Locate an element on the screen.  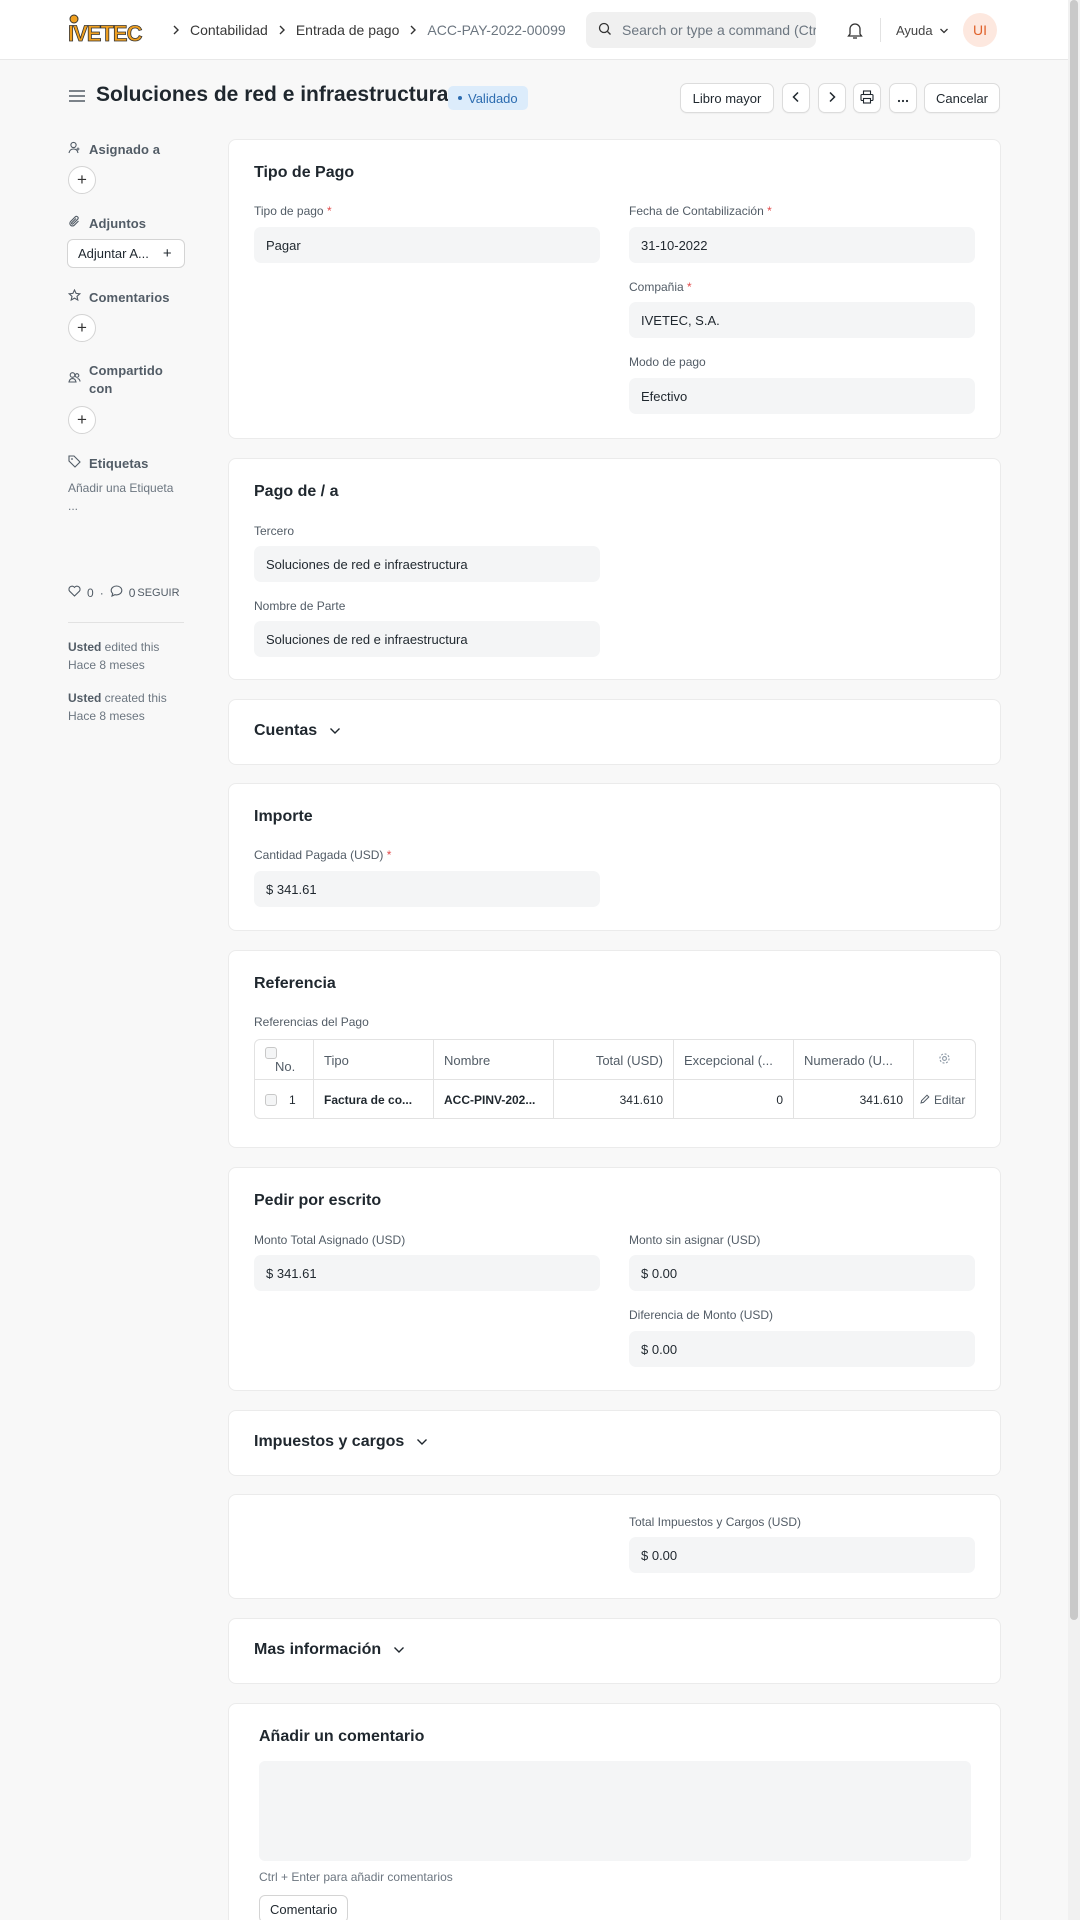
plus-icon: + is located at coordinates (167, 253).